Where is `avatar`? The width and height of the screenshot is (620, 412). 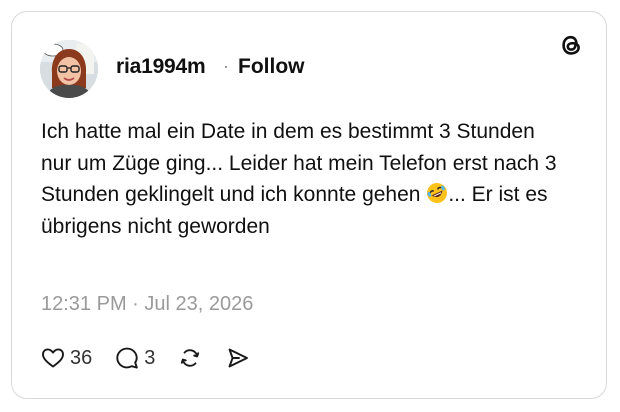 avatar is located at coordinates (69, 69).